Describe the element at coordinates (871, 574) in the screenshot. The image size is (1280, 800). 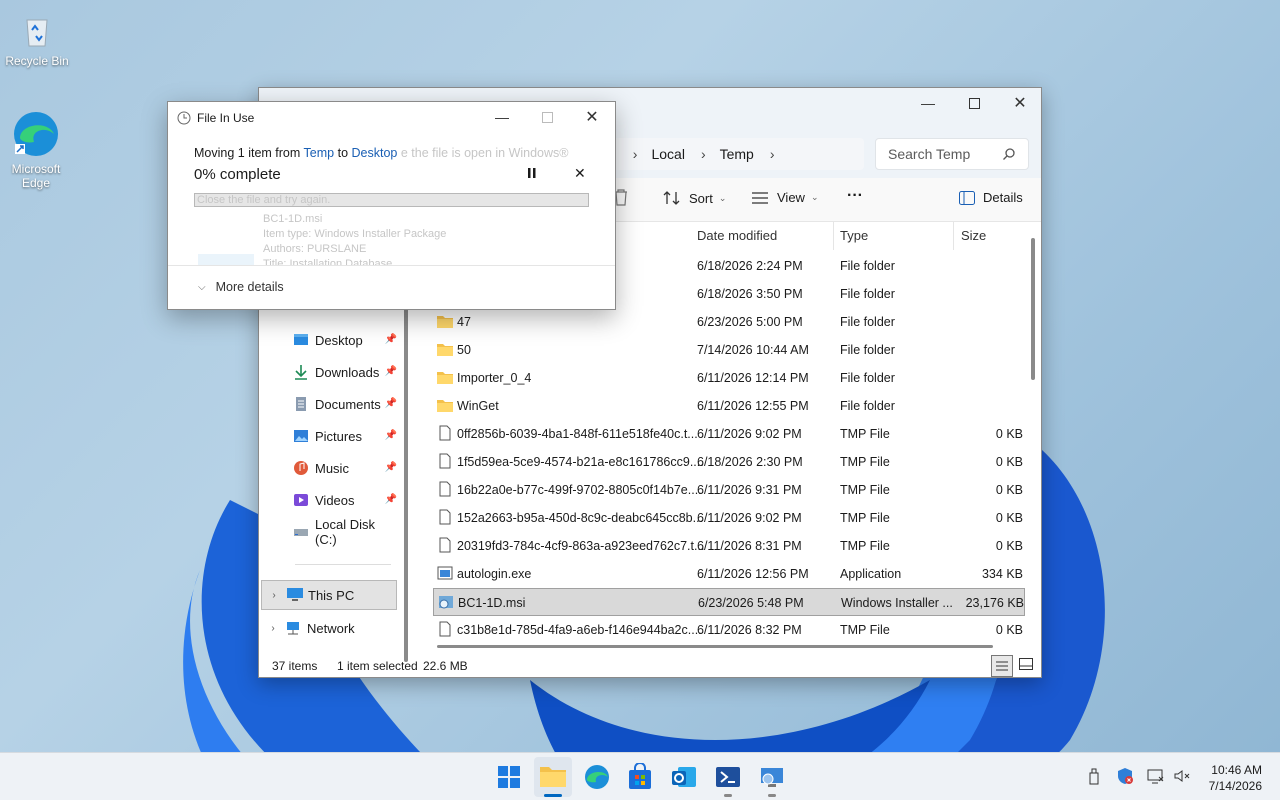
I see `file-type: Application` at that location.